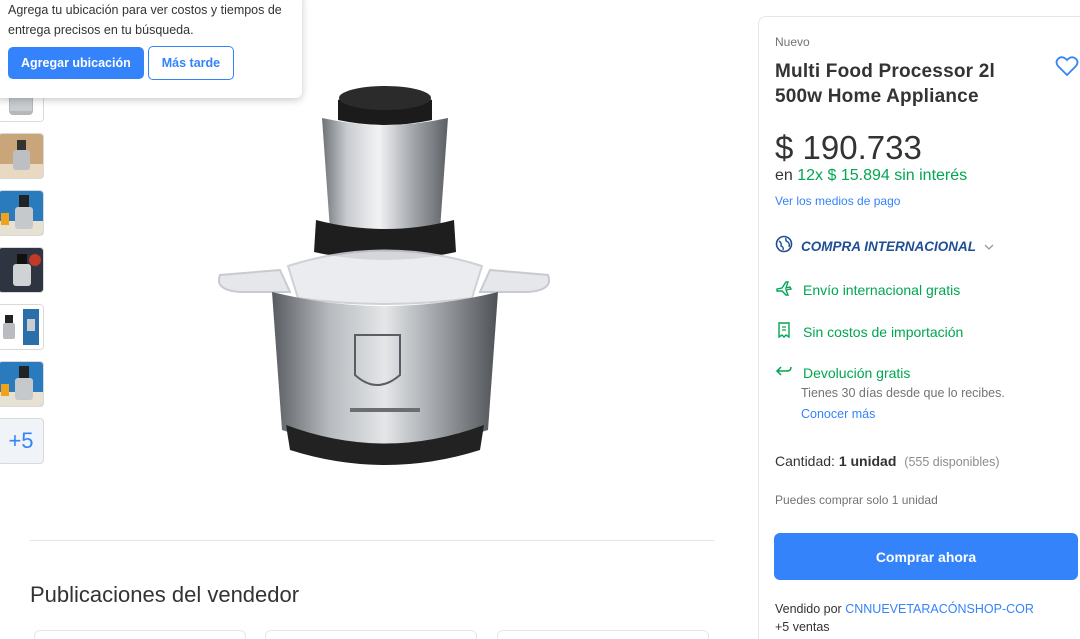  I want to click on seller-publications-title: Publicaciones del vendedor, so click(165, 594).